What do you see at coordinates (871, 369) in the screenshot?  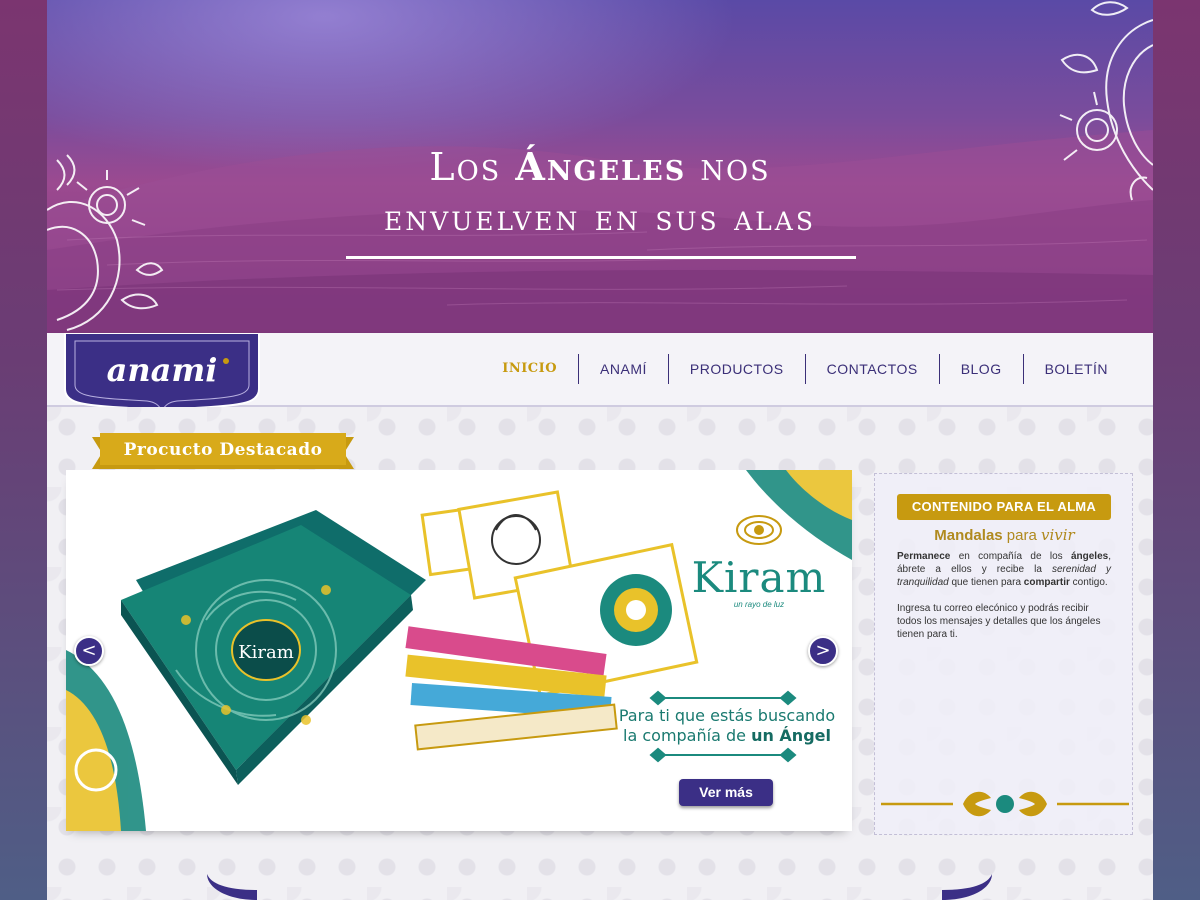 I see `nav-item-contactos: CONTACTOS` at bounding box center [871, 369].